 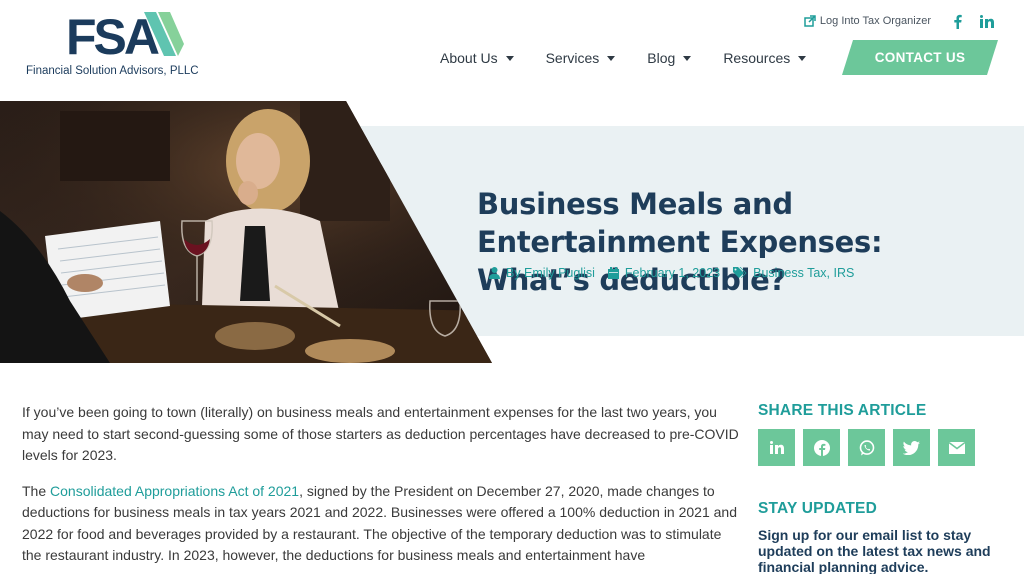 What do you see at coordinates (572, 58) in the screenshot?
I see `nav-label: Services` at bounding box center [572, 58].